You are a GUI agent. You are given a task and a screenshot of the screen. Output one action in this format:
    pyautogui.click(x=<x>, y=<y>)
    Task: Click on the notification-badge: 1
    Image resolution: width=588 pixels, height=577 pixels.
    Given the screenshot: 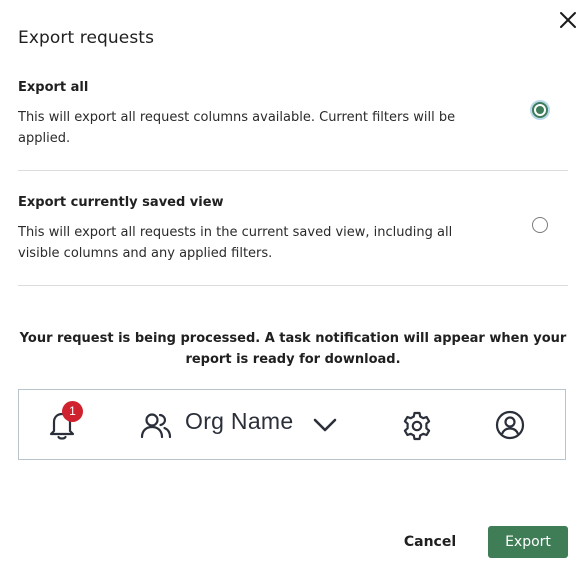 What is the action you would take?
    pyautogui.click(x=72, y=411)
    